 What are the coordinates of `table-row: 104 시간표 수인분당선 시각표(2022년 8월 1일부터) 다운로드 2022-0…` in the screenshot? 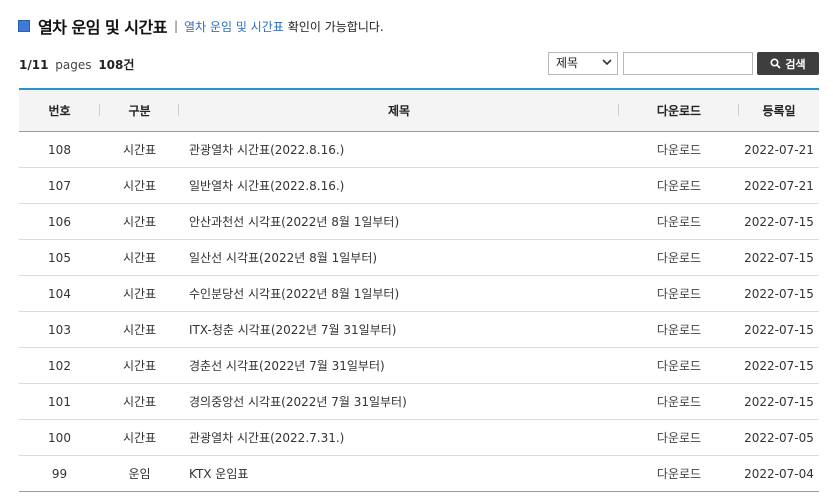 It's located at (419, 294).